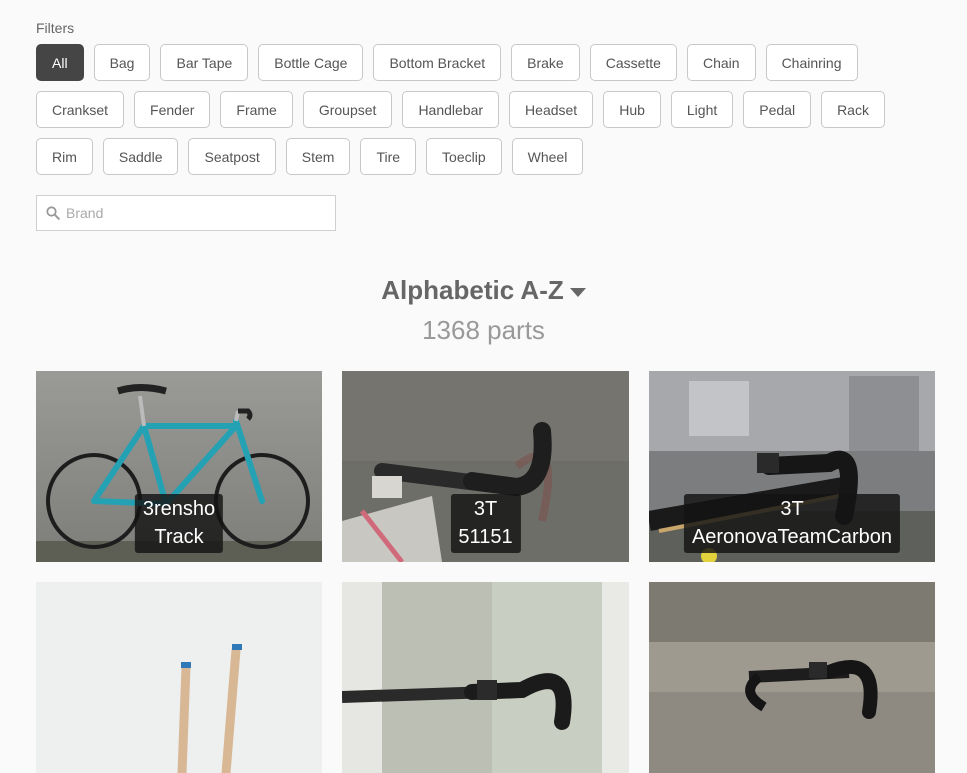 This screenshot has height=773, width=967. Describe the element at coordinates (551, 109) in the screenshot. I see `filter-chip-headset: Headset` at that location.